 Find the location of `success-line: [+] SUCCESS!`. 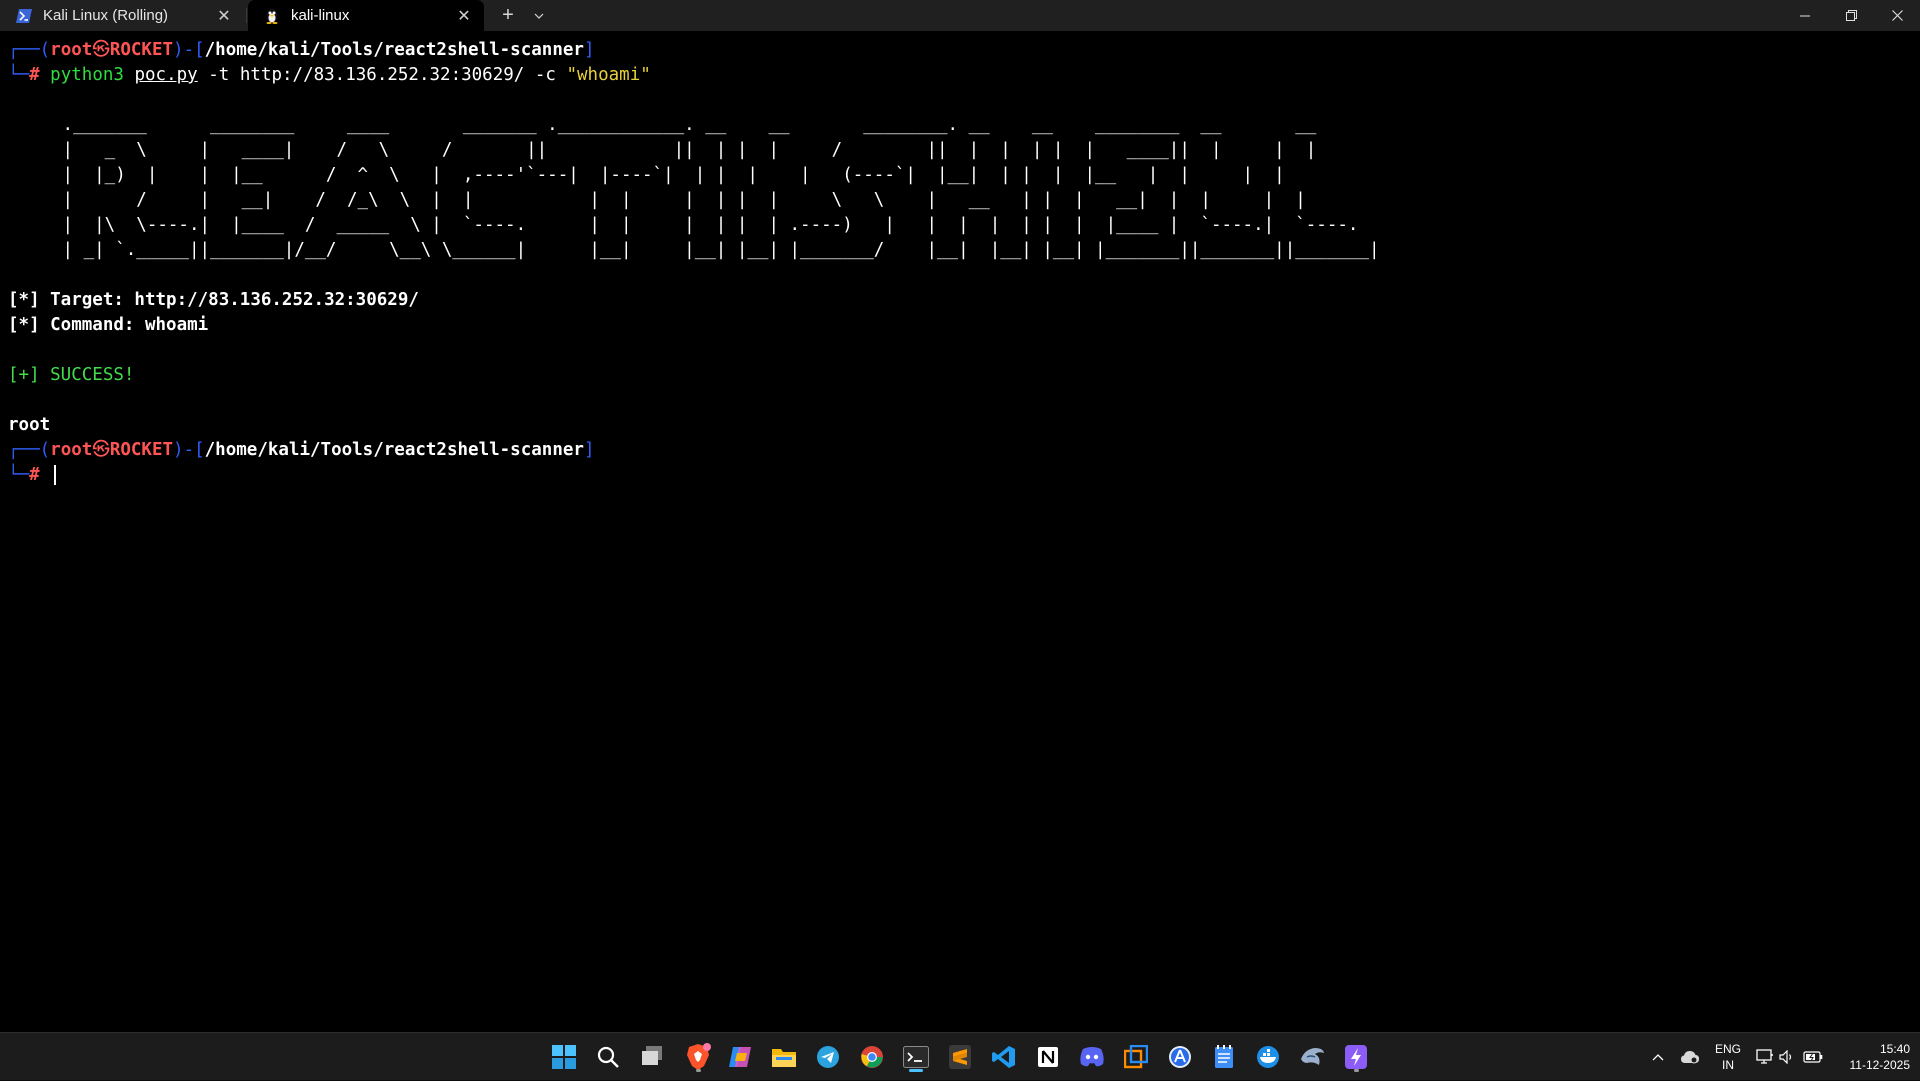

success-line: [+] SUCCESS! is located at coordinates (71, 375).